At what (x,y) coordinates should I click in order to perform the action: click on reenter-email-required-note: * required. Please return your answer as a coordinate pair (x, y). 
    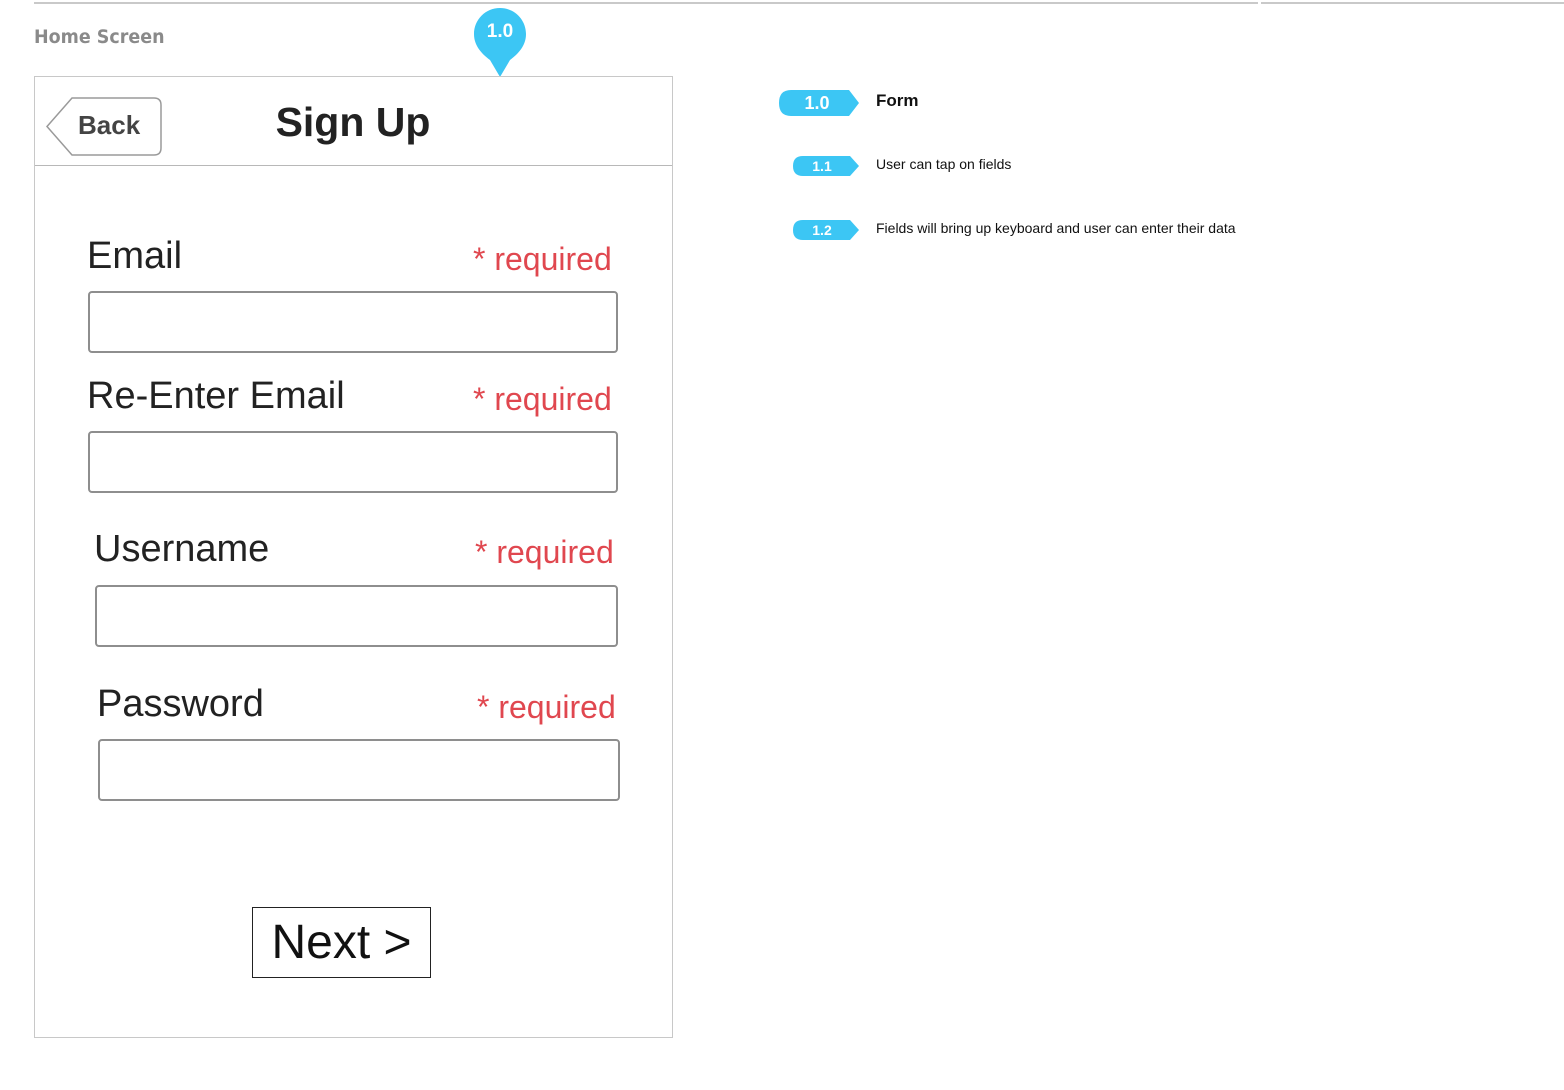
    Looking at the image, I should click on (542, 399).